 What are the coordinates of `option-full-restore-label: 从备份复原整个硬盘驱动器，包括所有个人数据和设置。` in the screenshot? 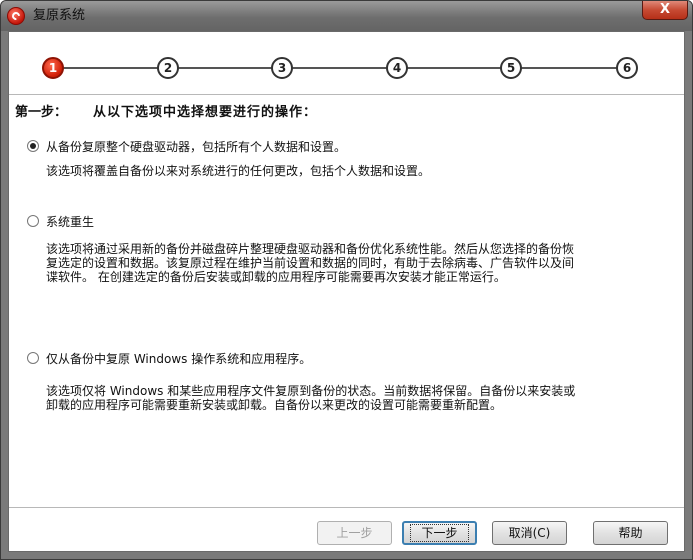 It's located at (196, 146).